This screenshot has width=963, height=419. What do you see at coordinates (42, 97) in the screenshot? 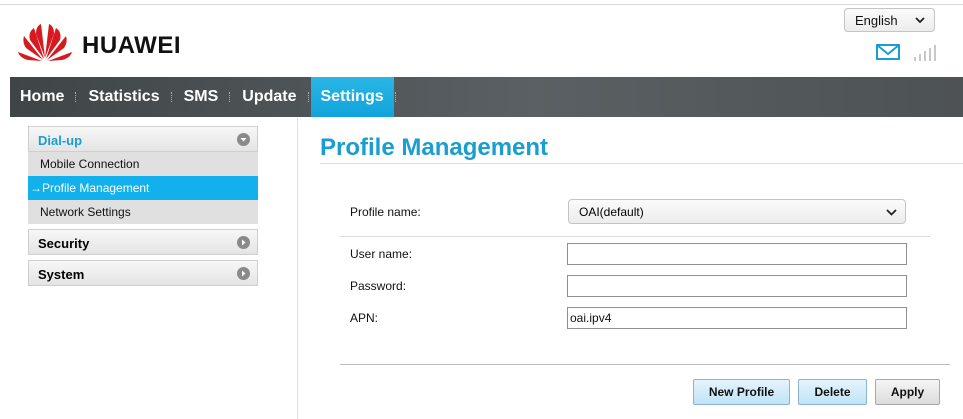
I see `nav-home: Home` at bounding box center [42, 97].